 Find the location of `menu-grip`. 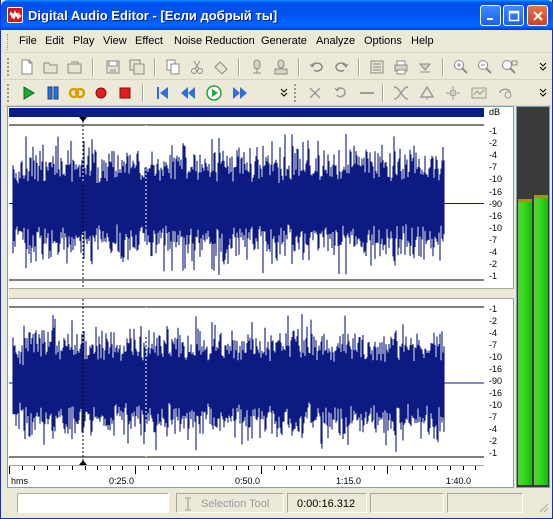

menu-grip is located at coordinates (8, 42).